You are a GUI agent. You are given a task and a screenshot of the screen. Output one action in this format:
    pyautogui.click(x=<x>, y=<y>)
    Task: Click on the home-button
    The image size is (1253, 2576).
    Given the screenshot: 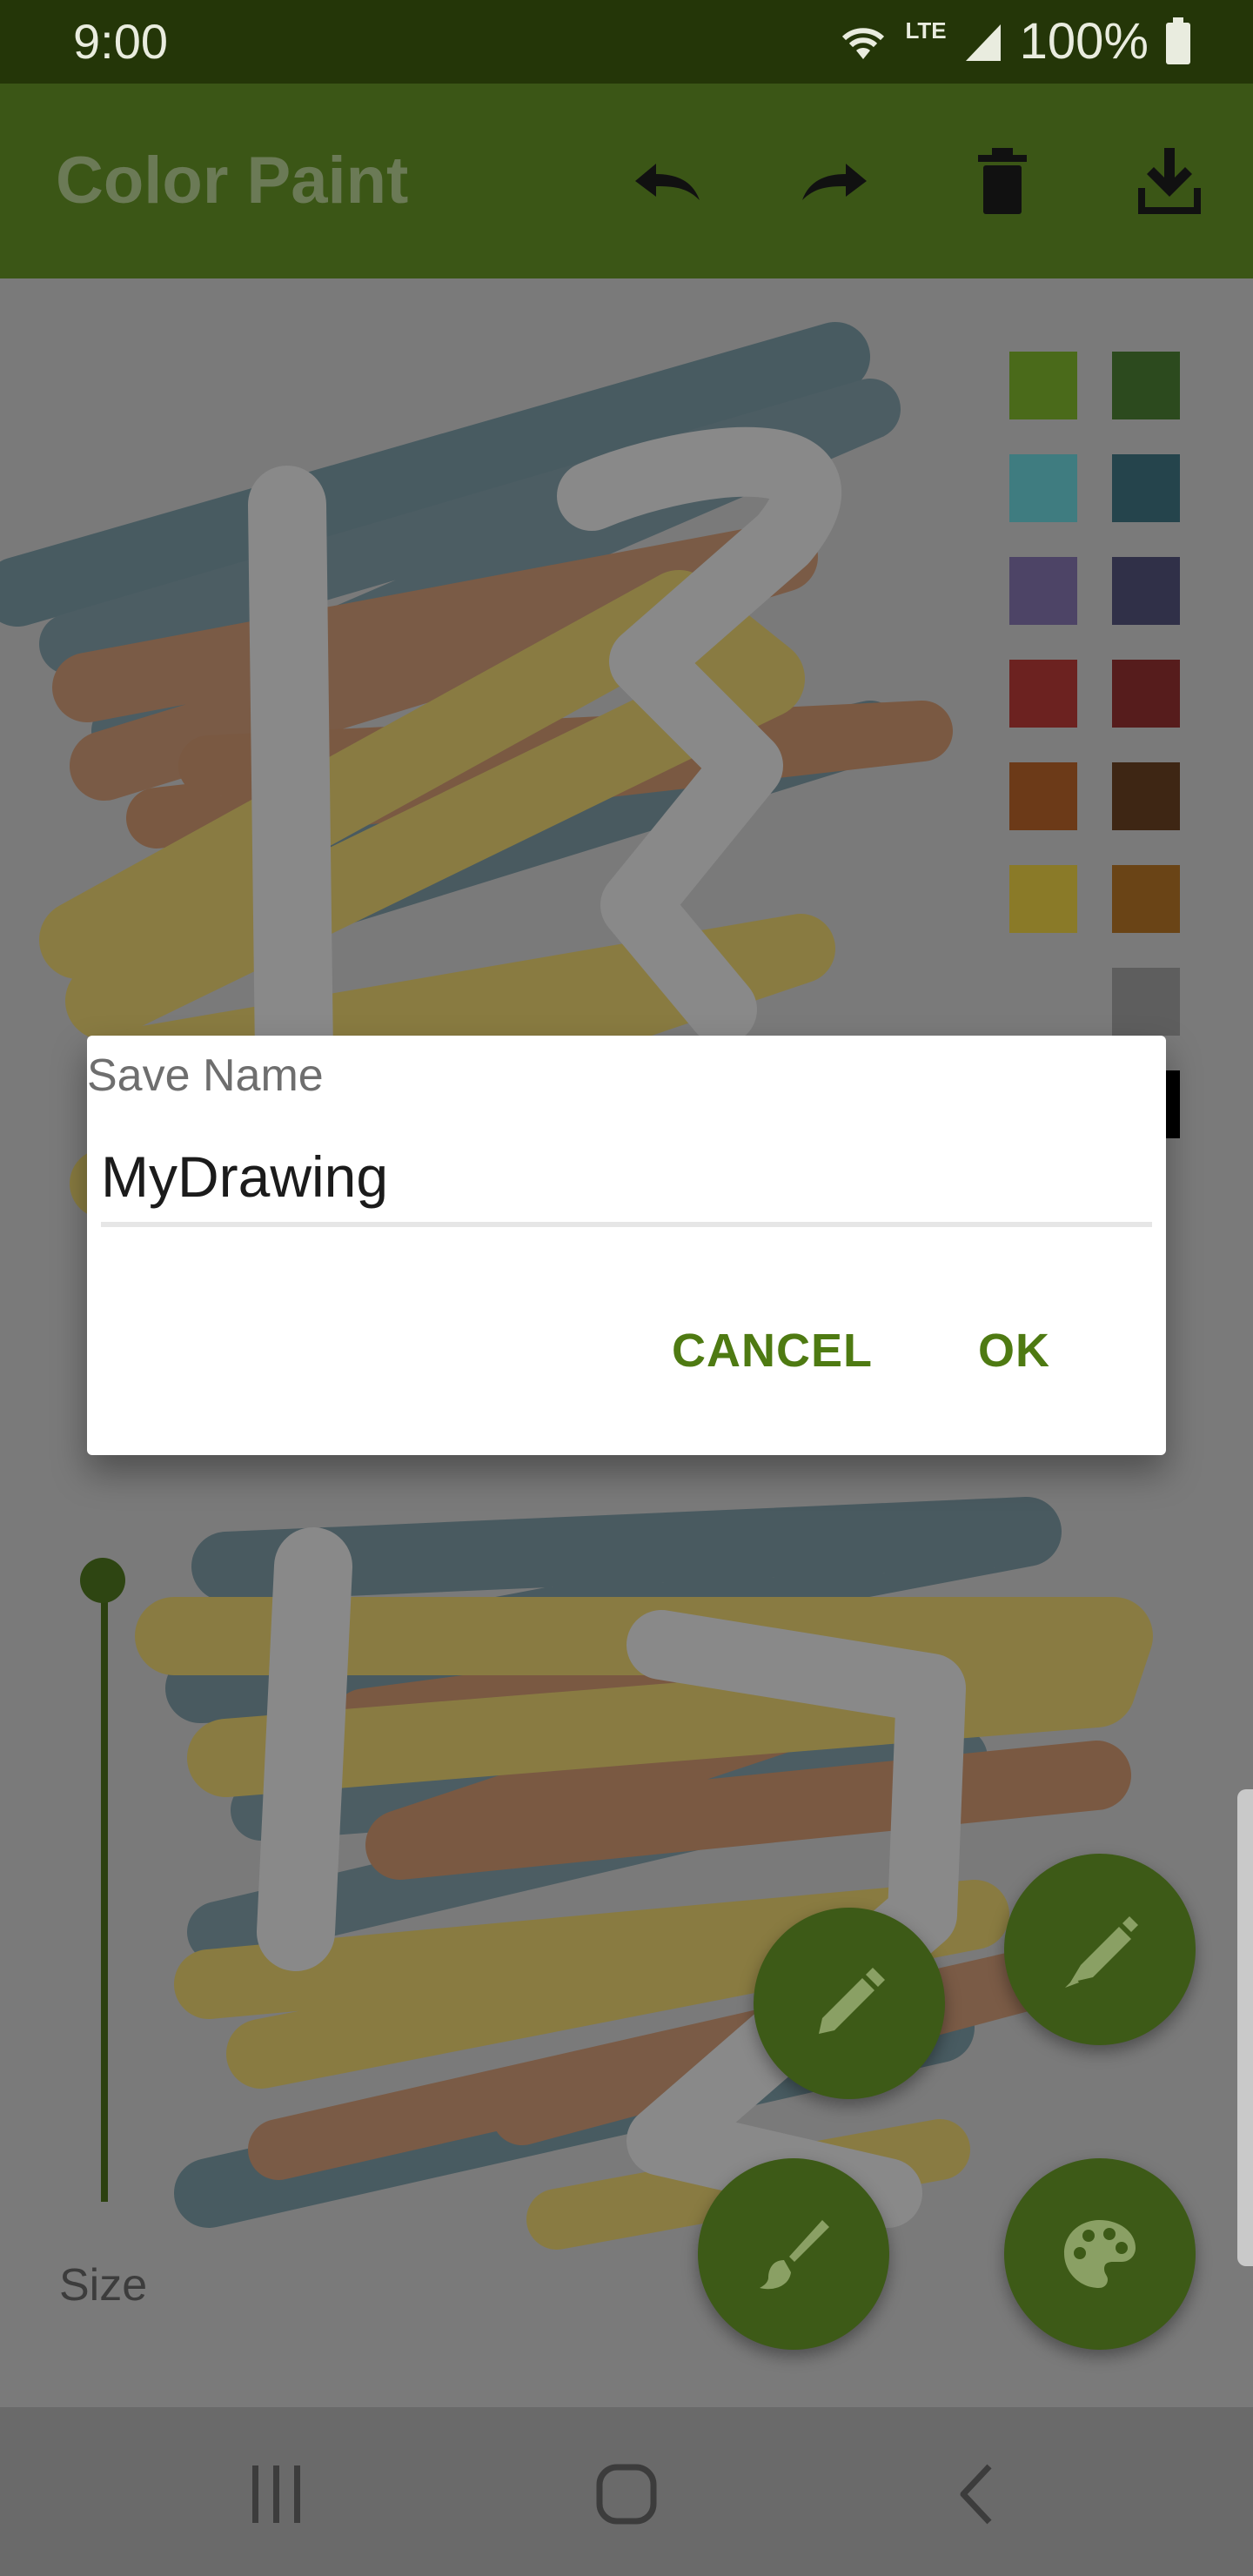 What is the action you would take?
    pyautogui.click(x=626, y=2494)
    